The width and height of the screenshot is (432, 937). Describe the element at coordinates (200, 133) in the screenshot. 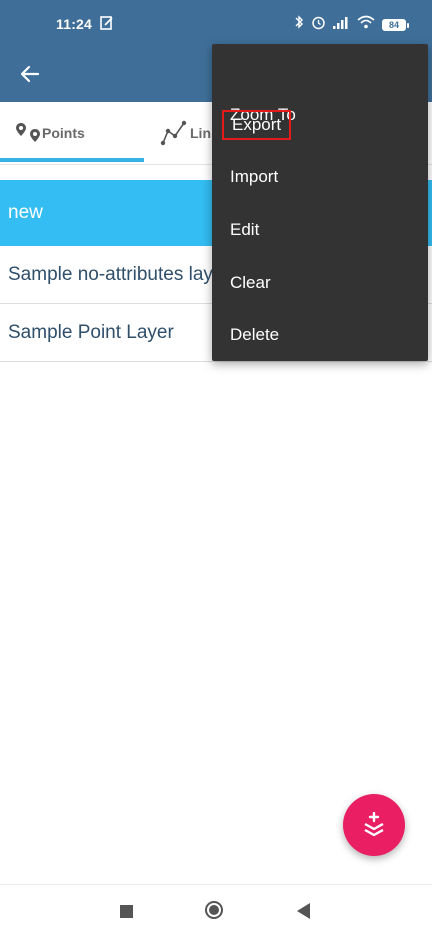

I see `tab-lines-label: Lin` at that location.